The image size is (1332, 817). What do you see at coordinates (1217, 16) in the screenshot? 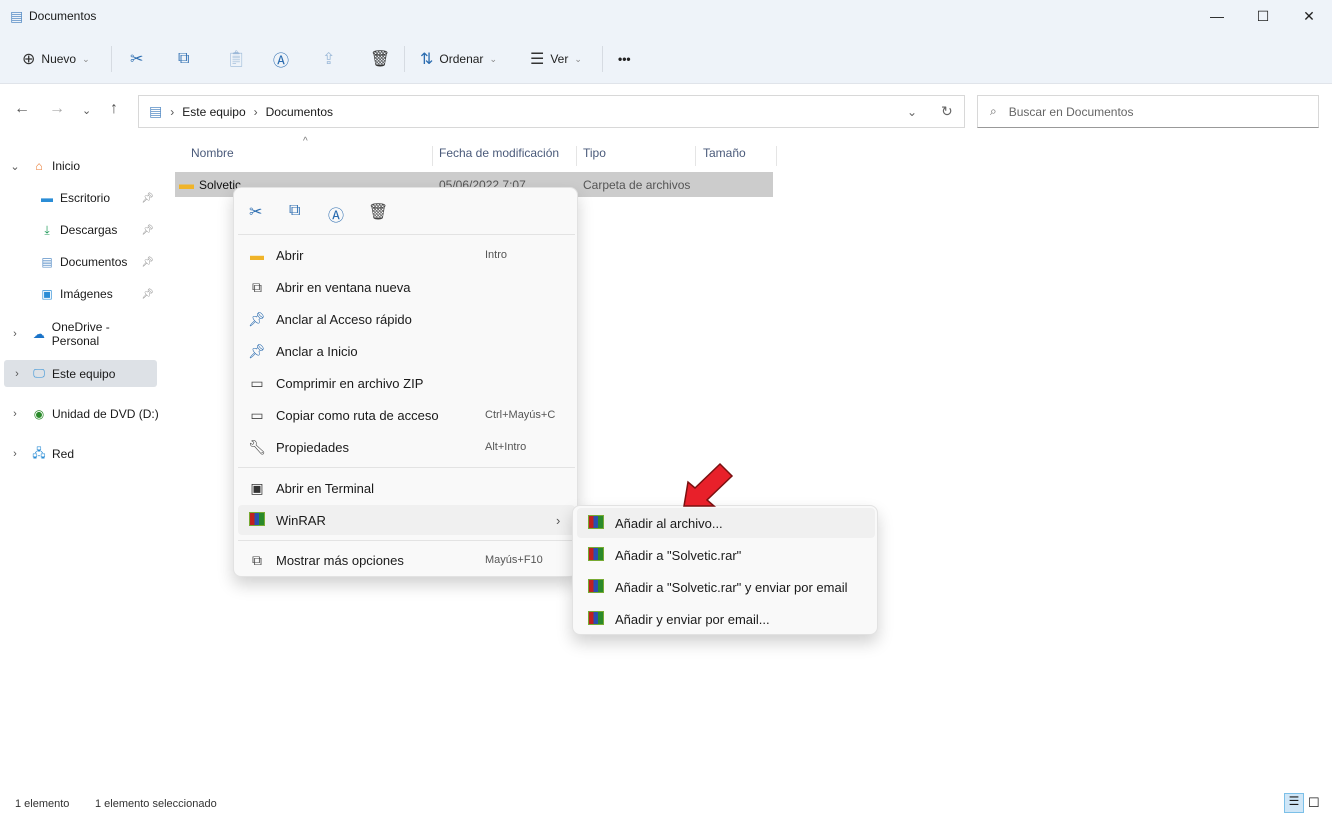
I see `minimize-button: —` at bounding box center [1217, 16].